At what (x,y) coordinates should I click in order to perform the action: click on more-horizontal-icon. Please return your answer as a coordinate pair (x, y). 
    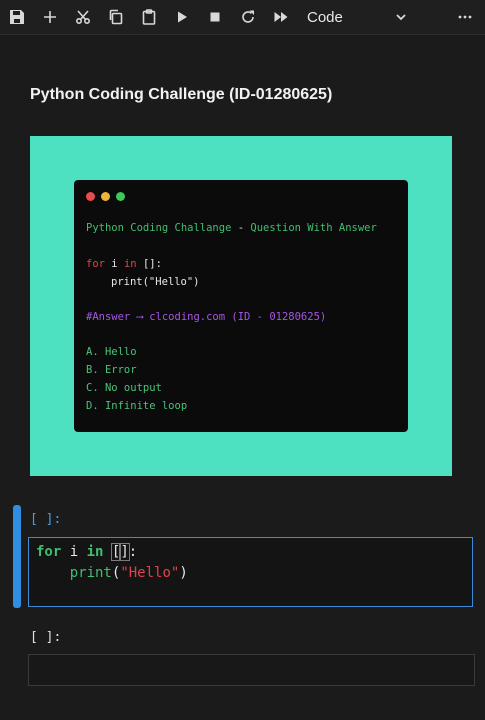
    Looking at the image, I should click on (464, 17).